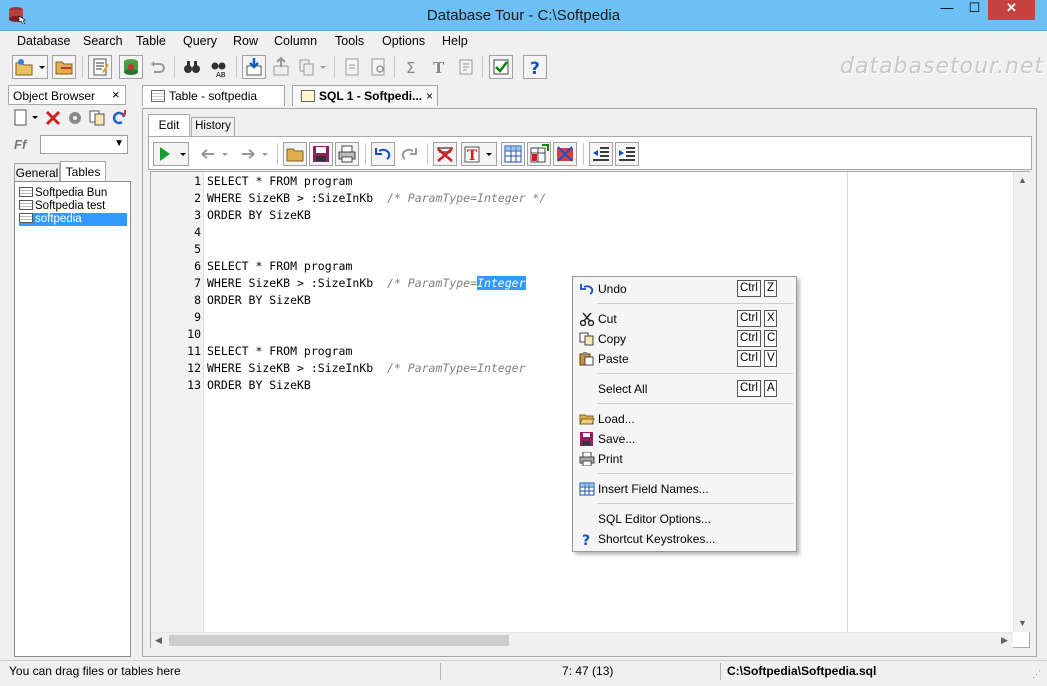 This screenshot has height=686, width=1047. I want to click on minimize-button: —, so click(947, 10).